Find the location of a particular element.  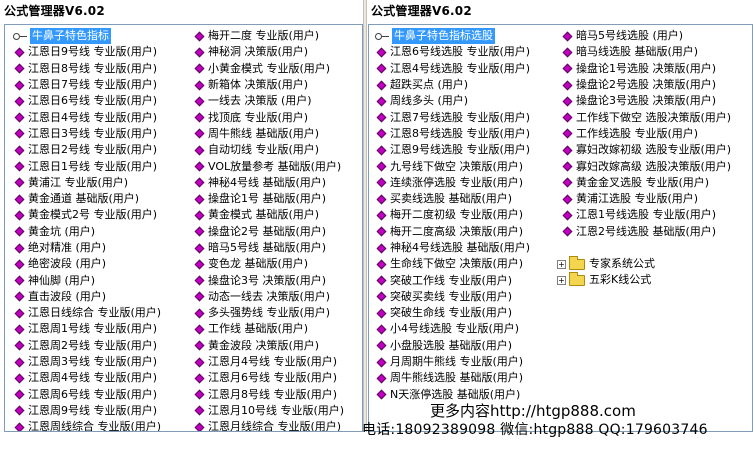

tree-item: 操盘论1号选股 决策版(用户) is located at coordinates (646, 69).